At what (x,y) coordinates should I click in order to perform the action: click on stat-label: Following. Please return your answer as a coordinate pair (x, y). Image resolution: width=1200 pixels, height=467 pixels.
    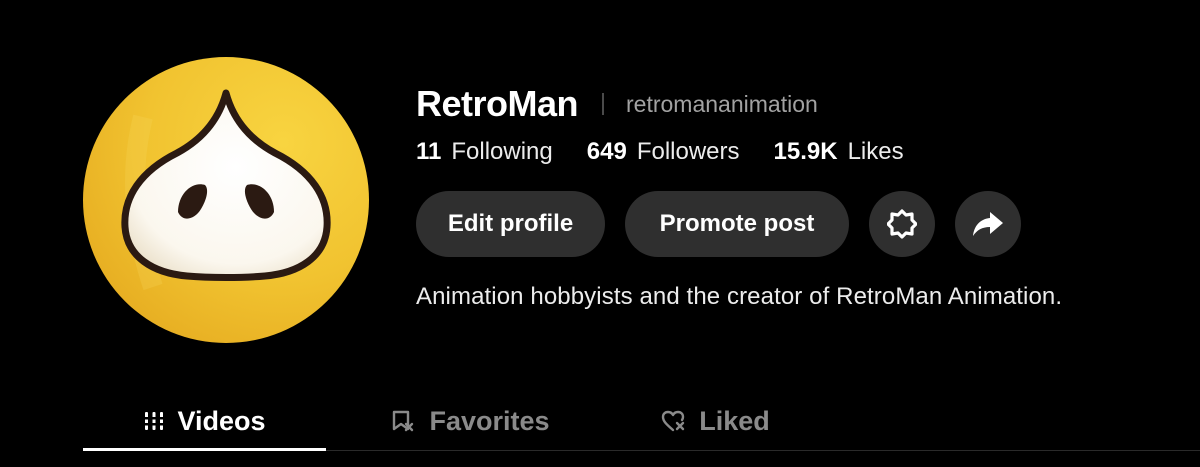
    Looking at the image, I should click on (502, 151).